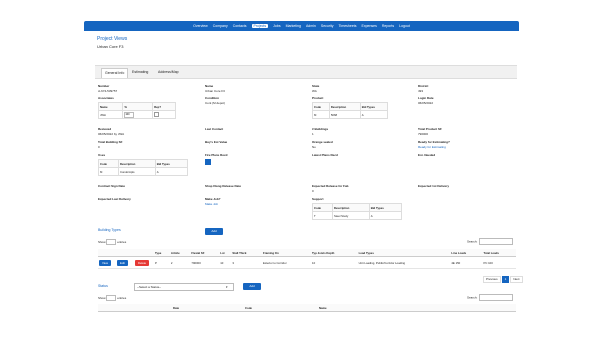 The width and height of the screenshot is (590, 360). What do you see at coordinates (496, 297) in the screenshot?
I see `status-search-input` at bounding box center [496, 297].